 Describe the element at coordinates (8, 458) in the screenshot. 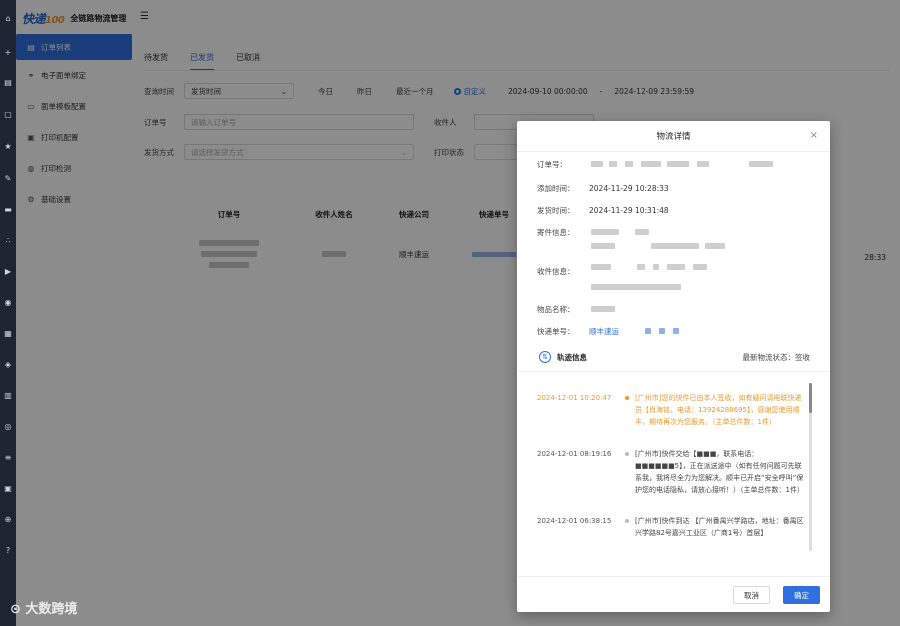

I see `list-icon: ≡` at that location.